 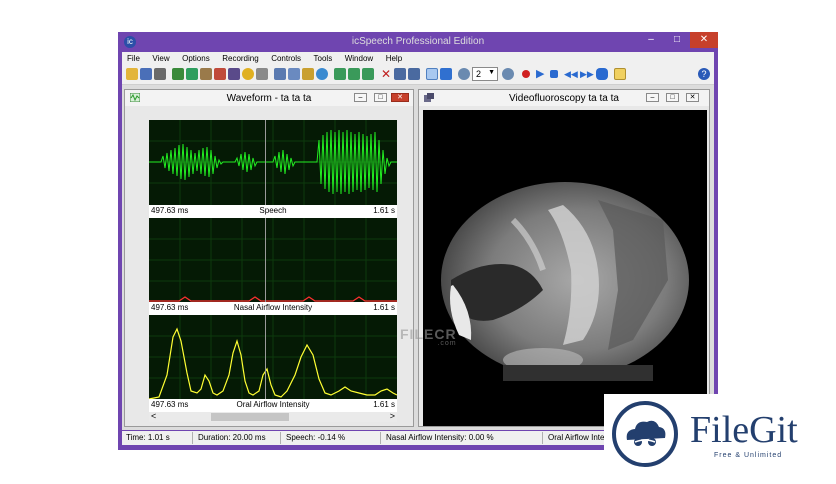 What do you see at coordinates (286, 58) in the screenshot?
I see `menu-controls: Controls` at bounding box center [286, 58].